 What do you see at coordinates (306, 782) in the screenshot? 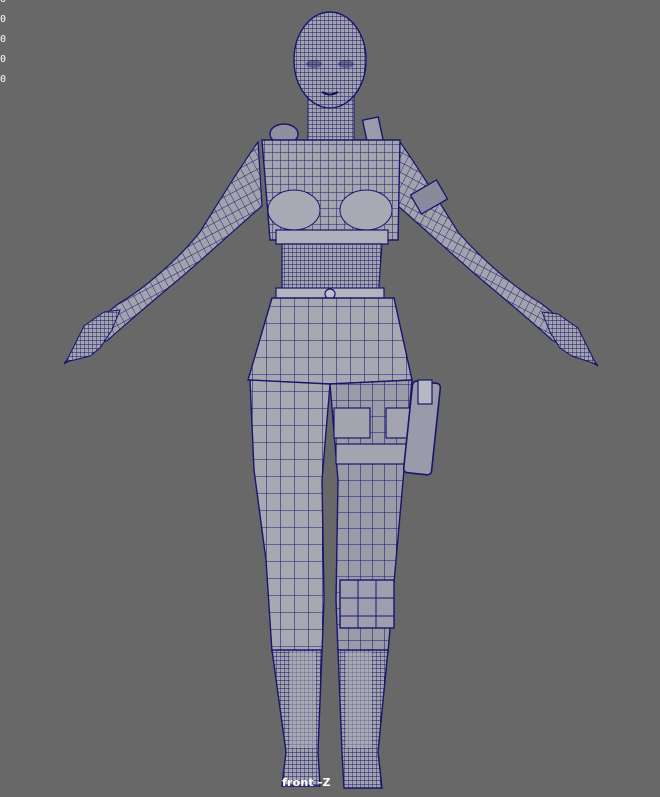
I see `camera-label: front -Z` at bounding box center [306, 782].